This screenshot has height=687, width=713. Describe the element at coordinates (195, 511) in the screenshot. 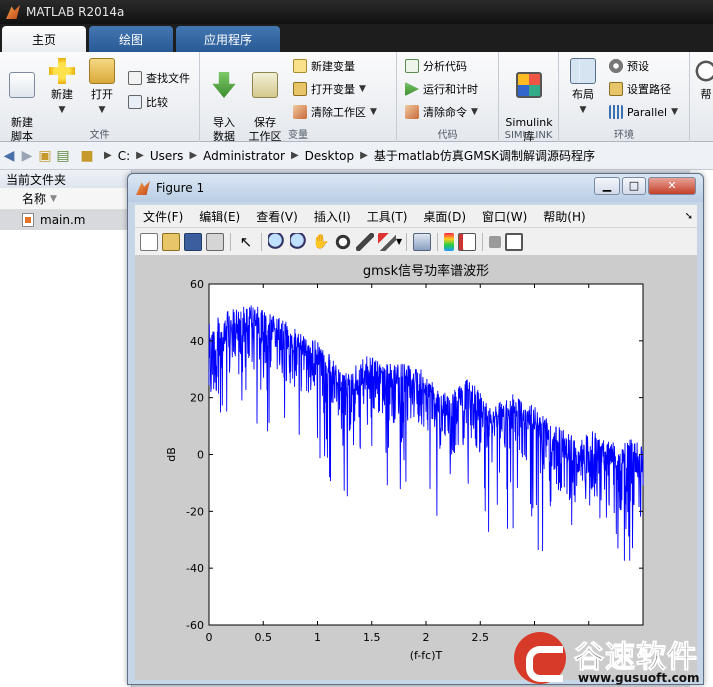

I see `y-tick-label: -20` at that location.